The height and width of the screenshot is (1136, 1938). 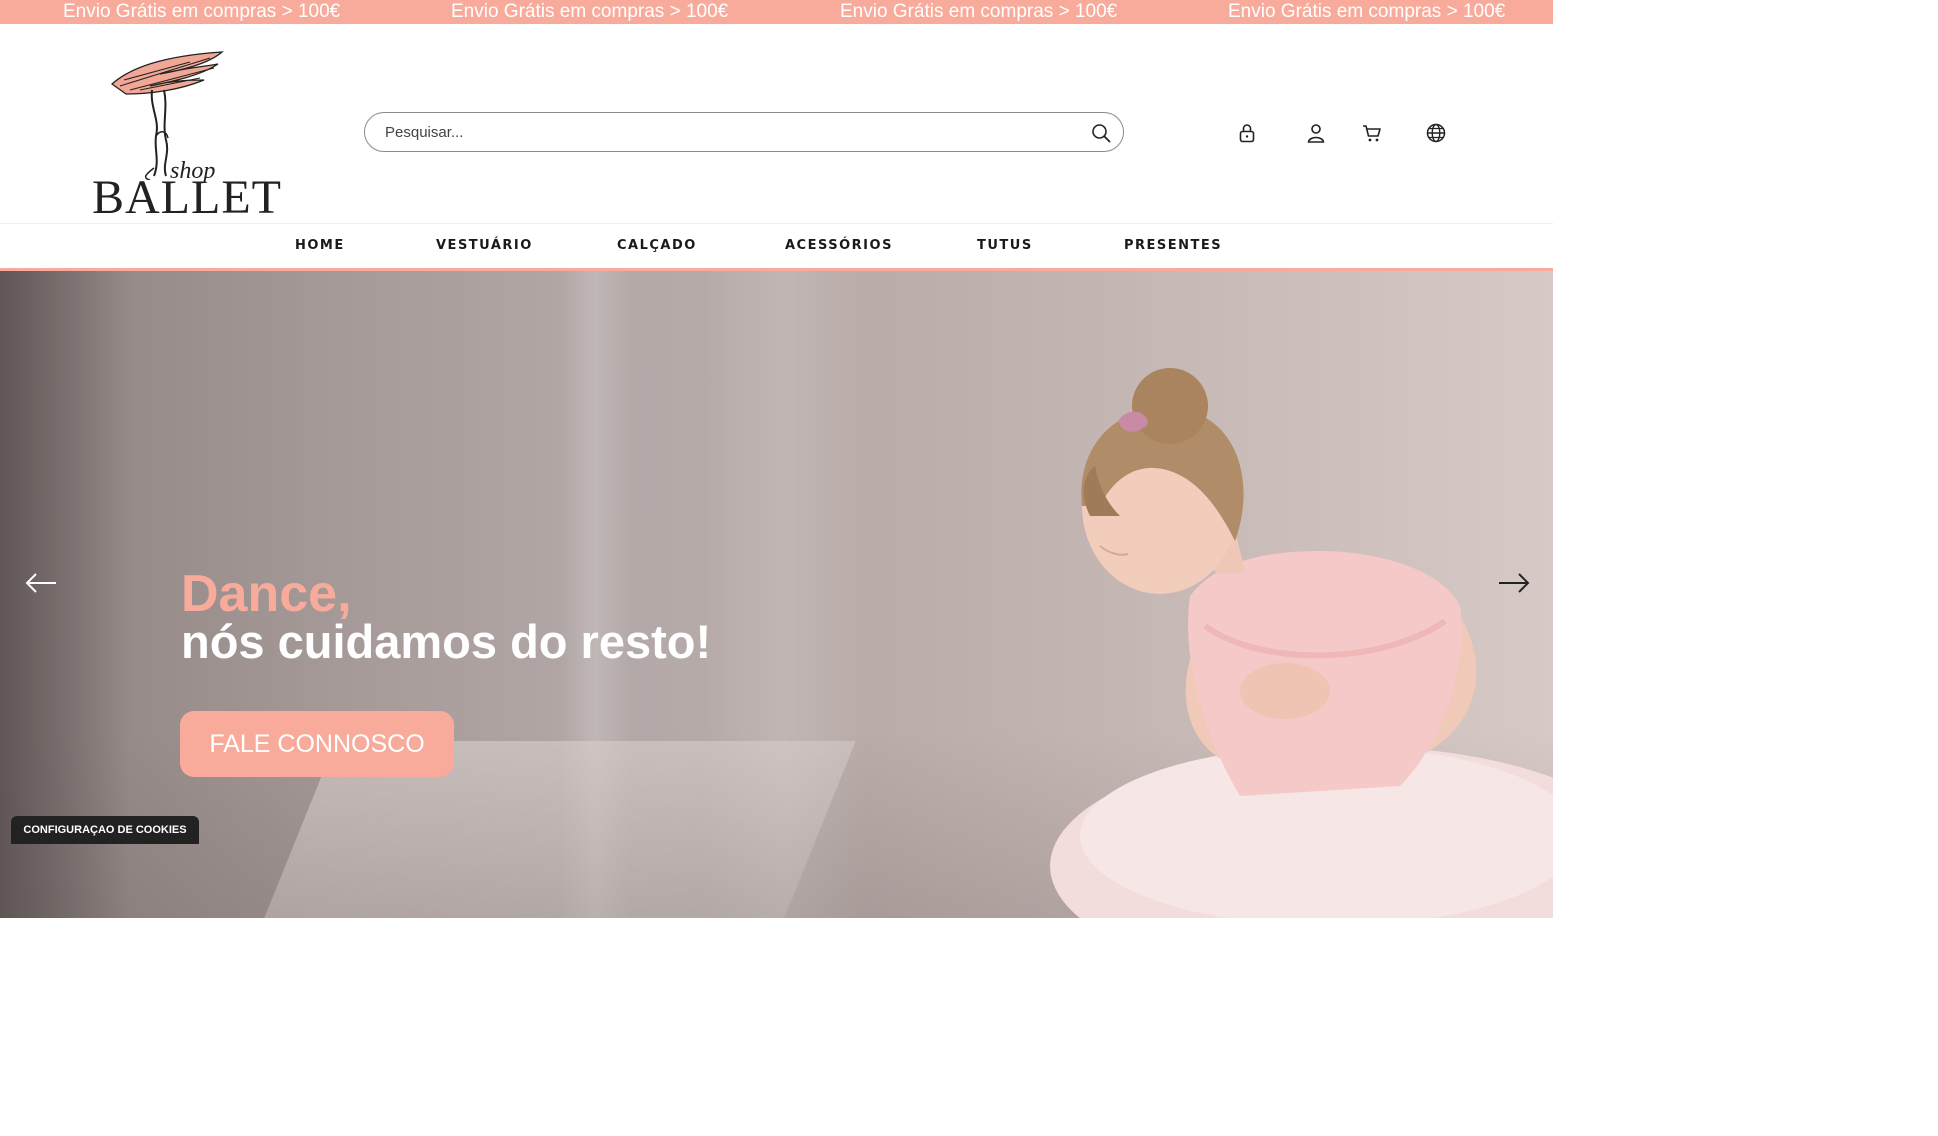 I want to click on site-header: shop BALLET, so click(x=776, y=124).